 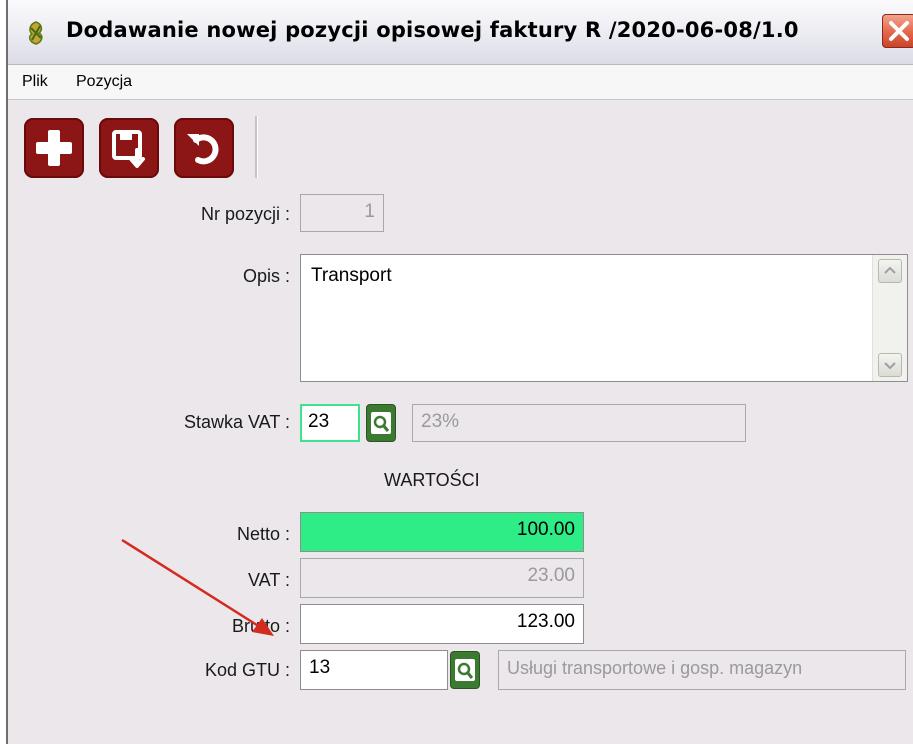 I want to click on opis-scrollbar, so click(x=889, y=318).